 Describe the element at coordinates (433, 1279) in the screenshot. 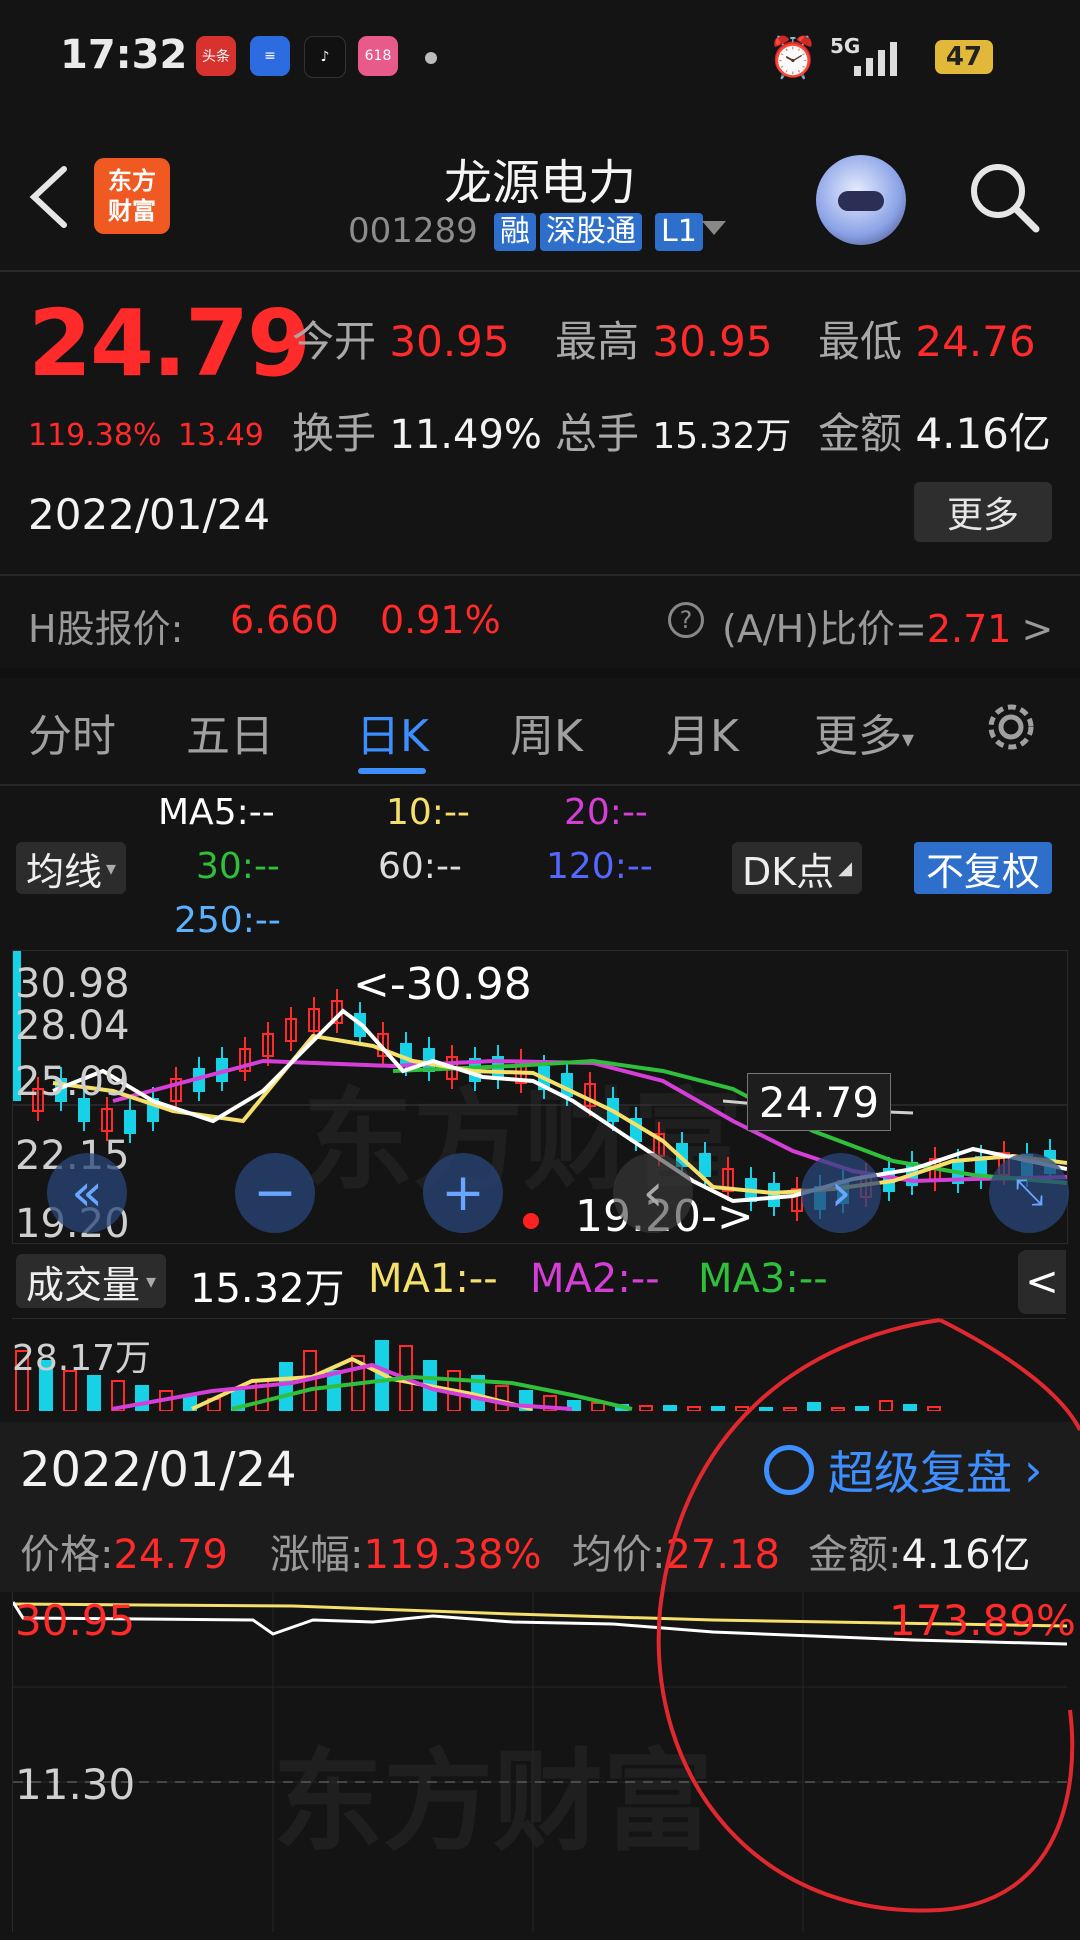

I see `vol-ma1-legend: MA1:--` at that location.